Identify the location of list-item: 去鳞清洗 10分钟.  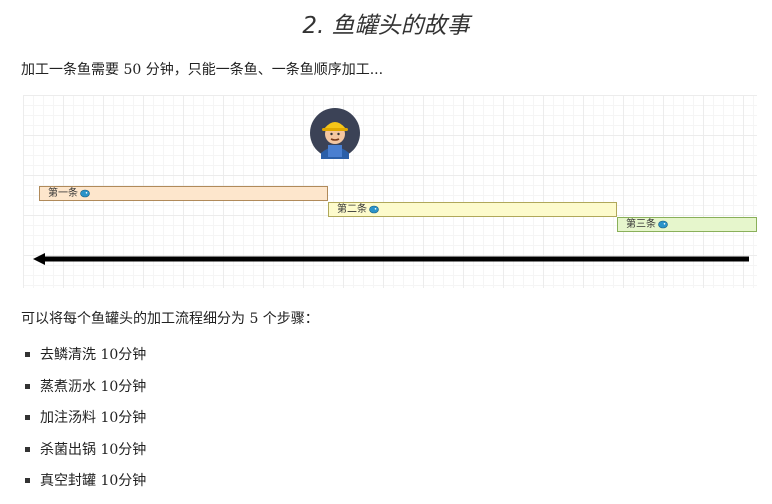
(85, 362).